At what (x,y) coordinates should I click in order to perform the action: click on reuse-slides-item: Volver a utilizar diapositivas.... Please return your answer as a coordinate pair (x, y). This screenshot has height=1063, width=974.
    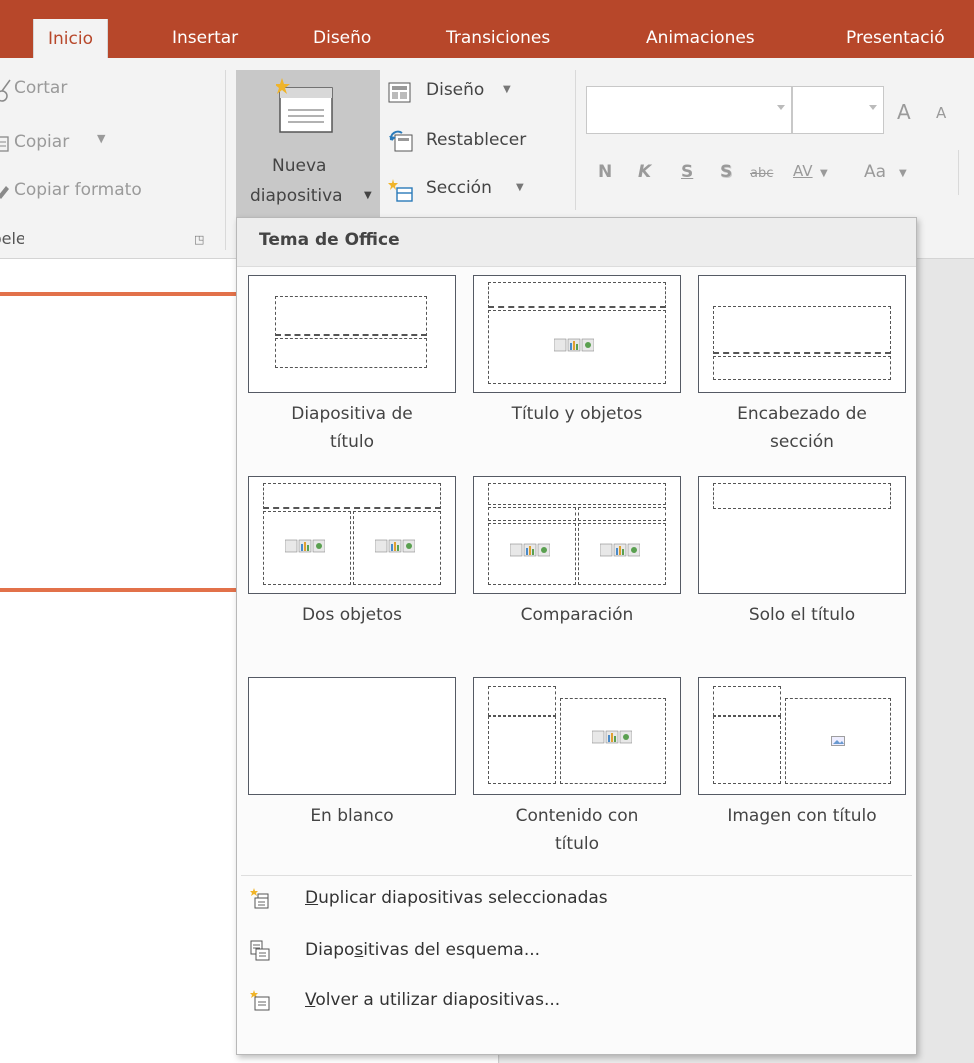
    Looking at the image, I should click on (576, 1003).